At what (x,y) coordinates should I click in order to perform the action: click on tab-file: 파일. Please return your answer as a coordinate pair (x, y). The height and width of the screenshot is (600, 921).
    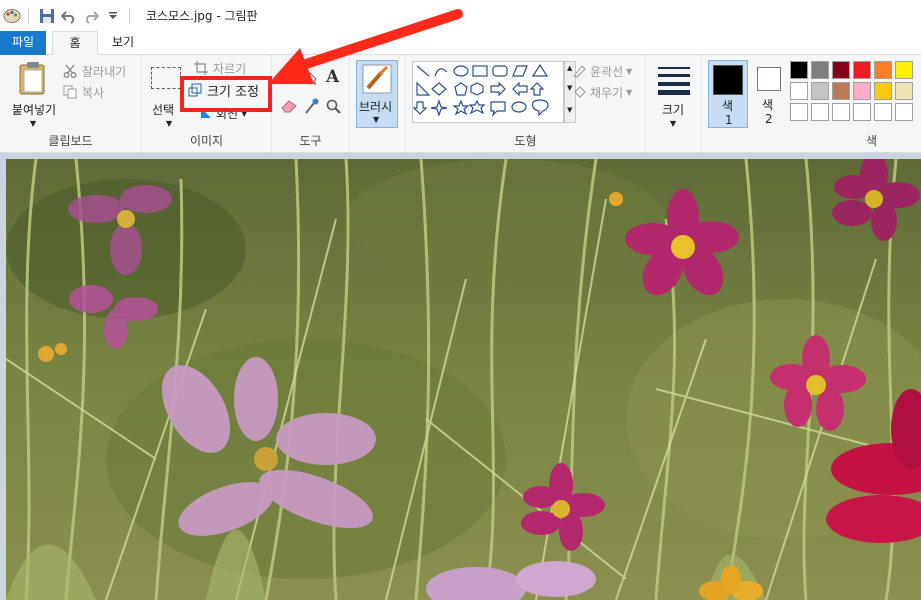
    Looking at the image, I should click on (23, 43).